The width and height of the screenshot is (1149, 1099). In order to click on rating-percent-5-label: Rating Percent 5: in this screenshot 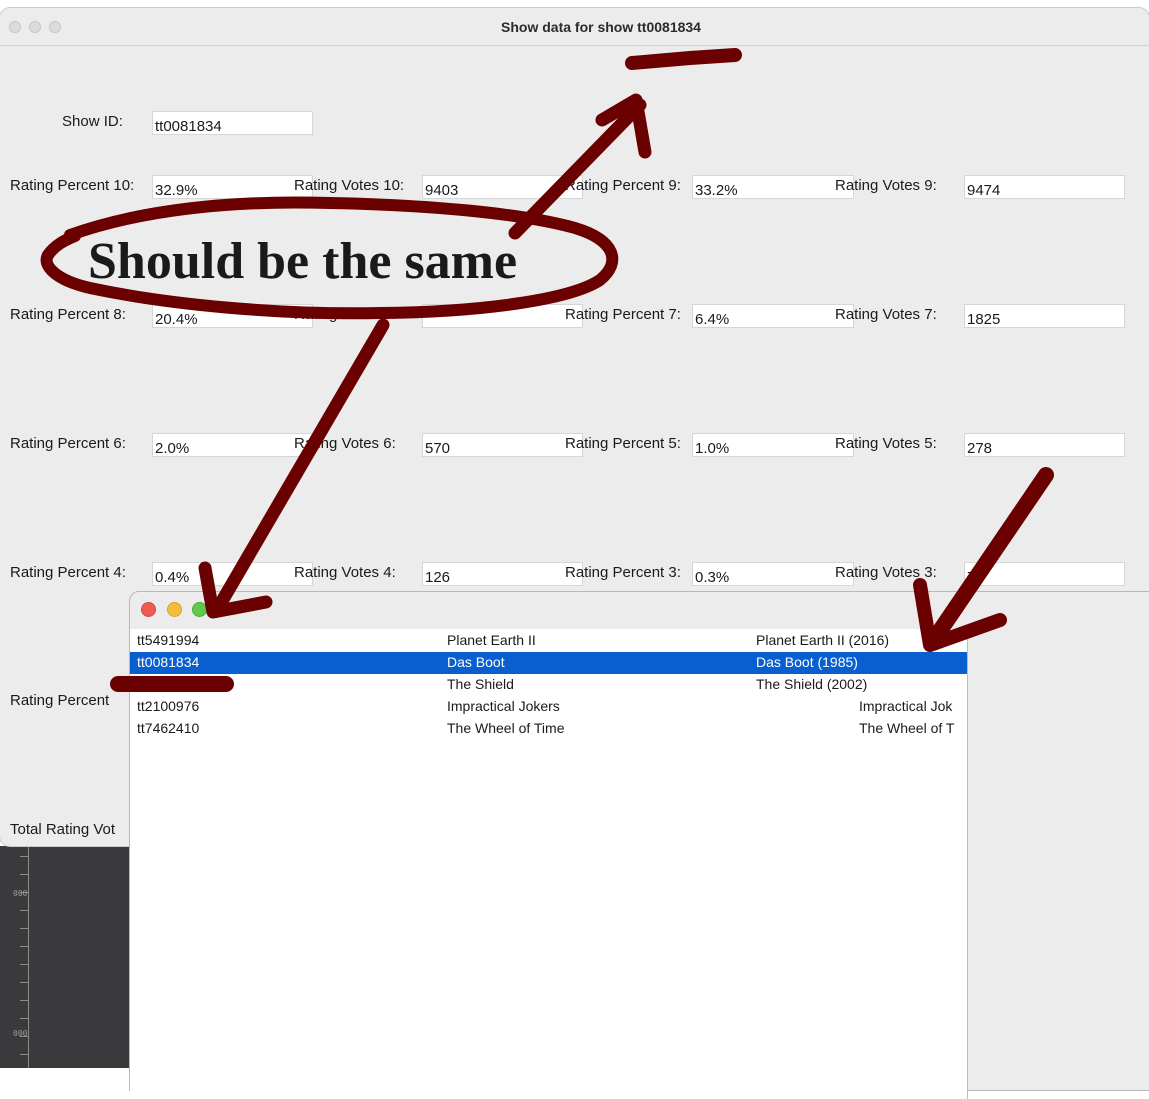, I will do `click(623, 443)`.